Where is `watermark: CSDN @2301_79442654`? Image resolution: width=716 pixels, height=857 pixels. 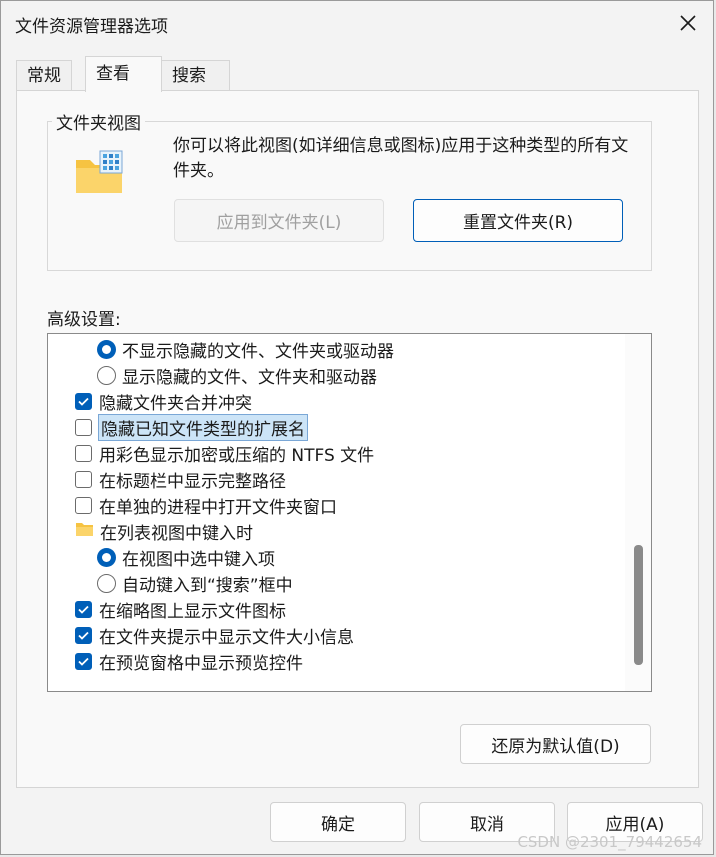
watermark: CSDN @2301_79442654 is located at coordinates (609, 842).